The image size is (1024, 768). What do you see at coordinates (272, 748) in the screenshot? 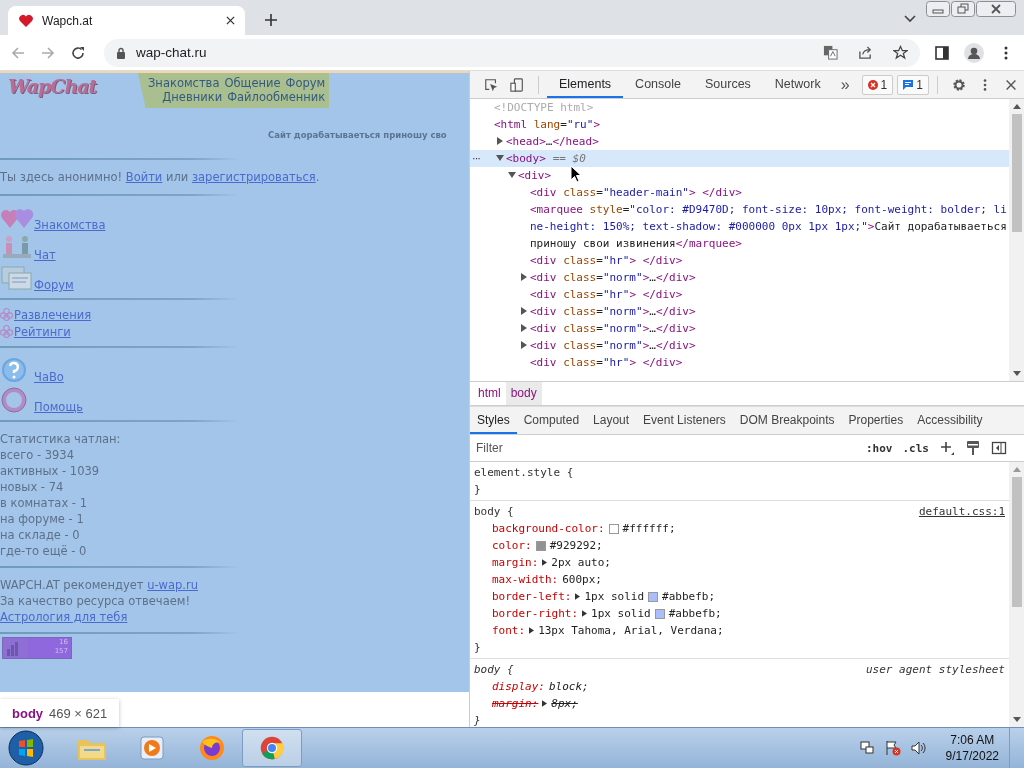
I see `taskbar-button` at bounding box center [272, 748].